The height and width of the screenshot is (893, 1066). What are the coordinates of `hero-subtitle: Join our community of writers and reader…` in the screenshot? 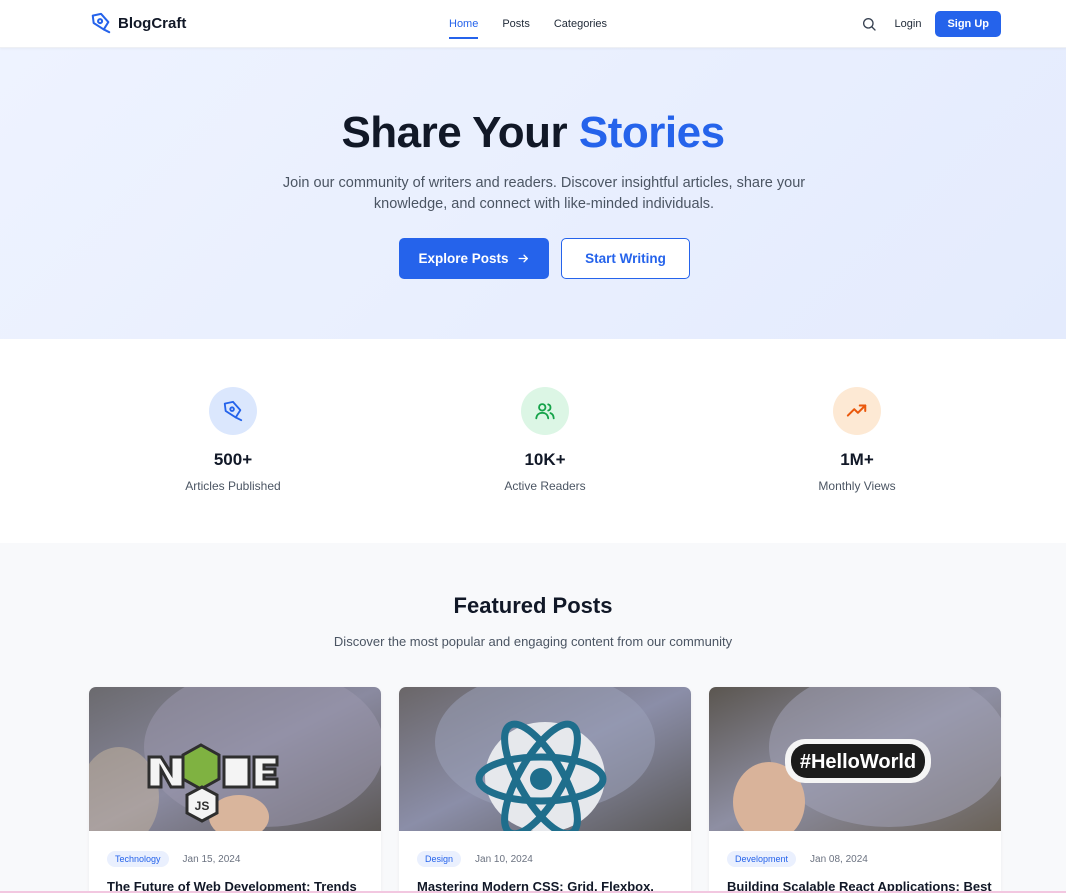 It's located at (544, 193).